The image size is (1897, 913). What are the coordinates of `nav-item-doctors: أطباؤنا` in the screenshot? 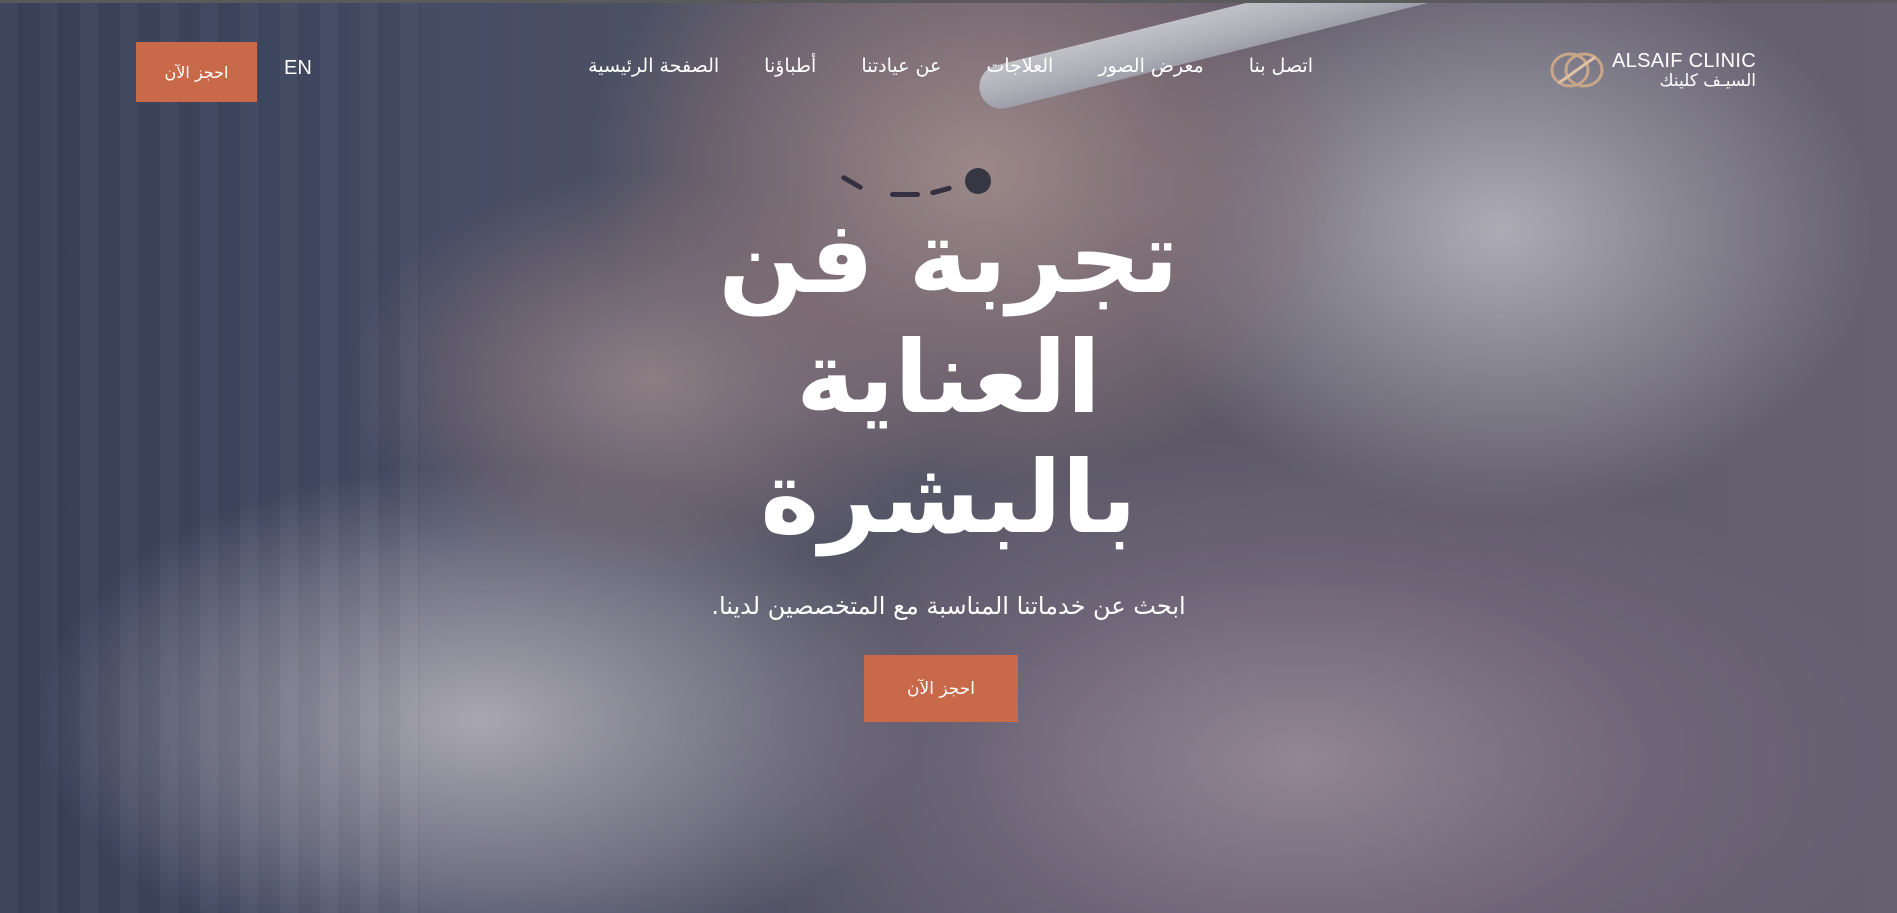 It's located at (790, 66).